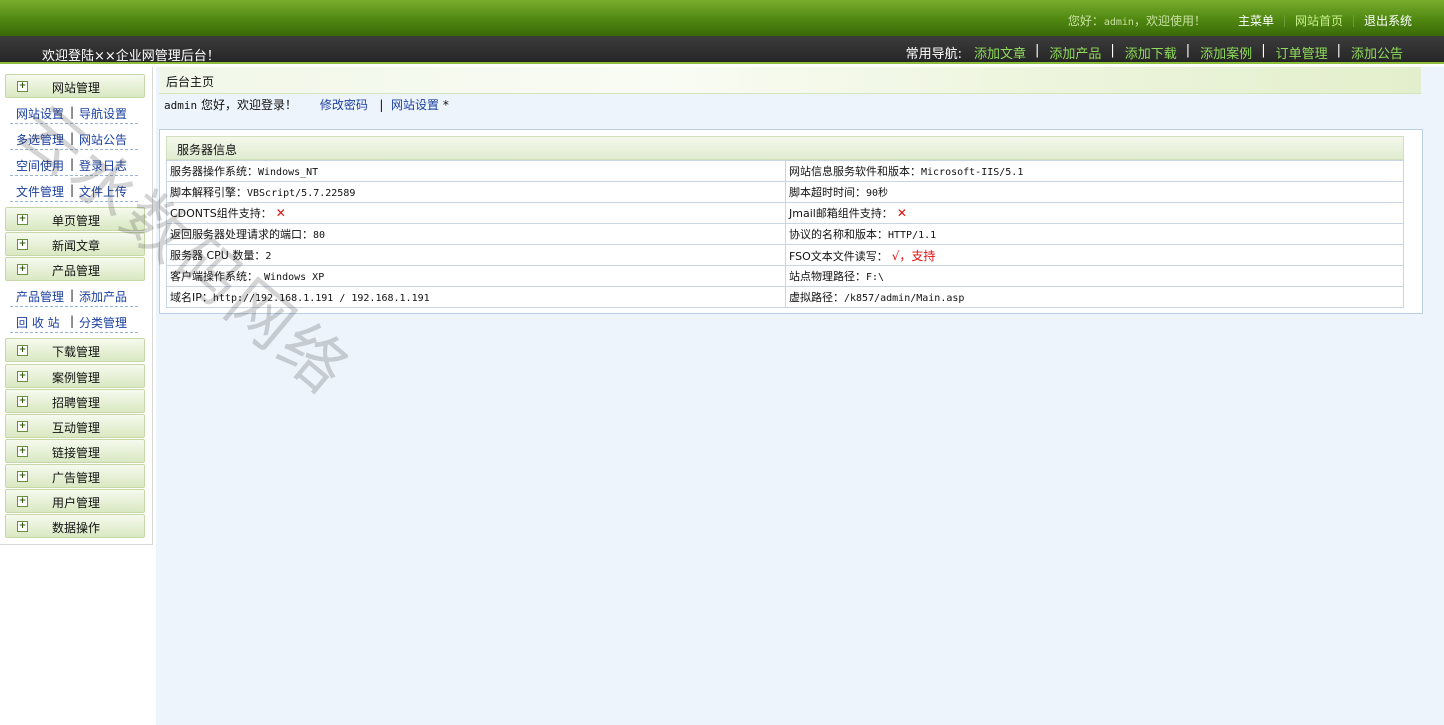 This screenshot has width=1444, height=725. Describe the element at coordinates (476, 213) in the screenshot. I see `table-cell: CDONTS组件支持： ✕` at that location.